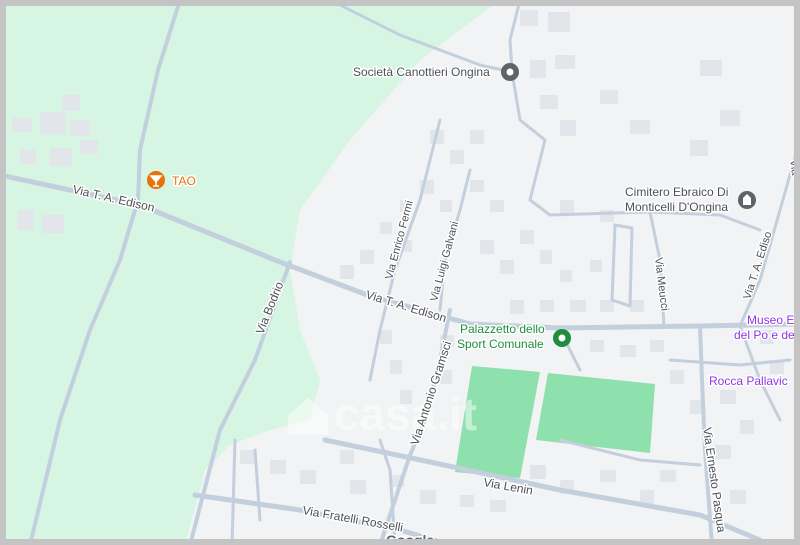 This screenshot has height=545, width=800. Describe the element at coordinates (793, 168) in the screenshot. I see `road-label-far-right: Via` at that location.